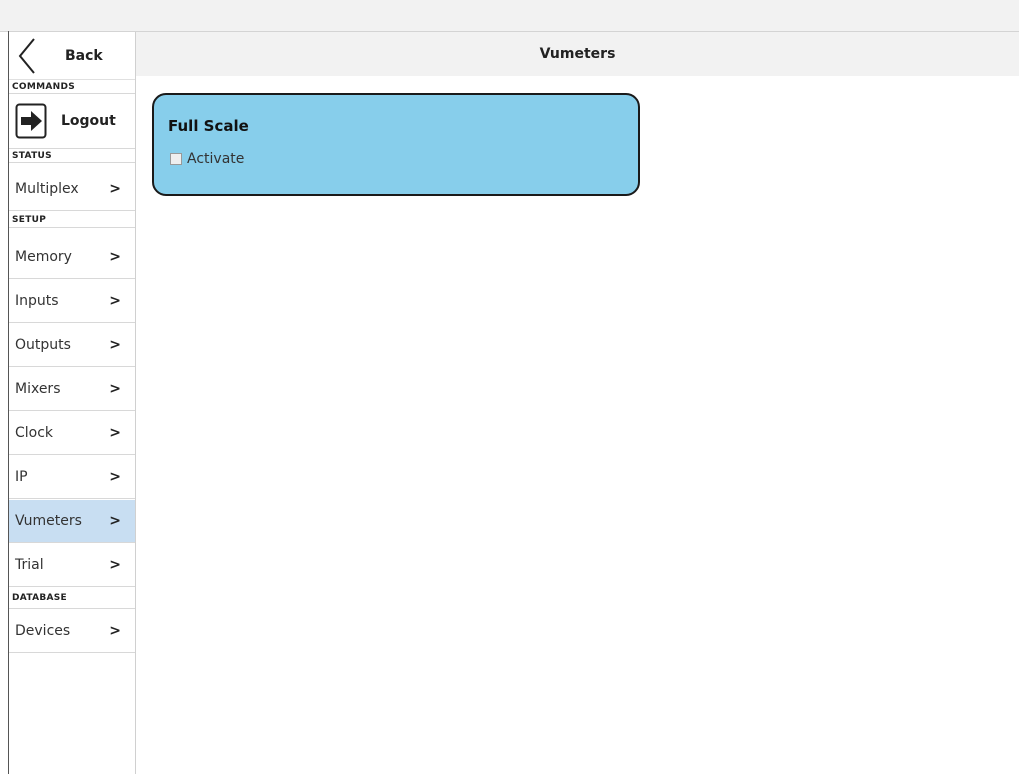 Image resolution: width=1019 pixels, height=774 pixels. What do you see at coordinates (38, 389) in the screenshot?
I see `sidebar-item-label: Mixers` at bounding box center [38, 389].